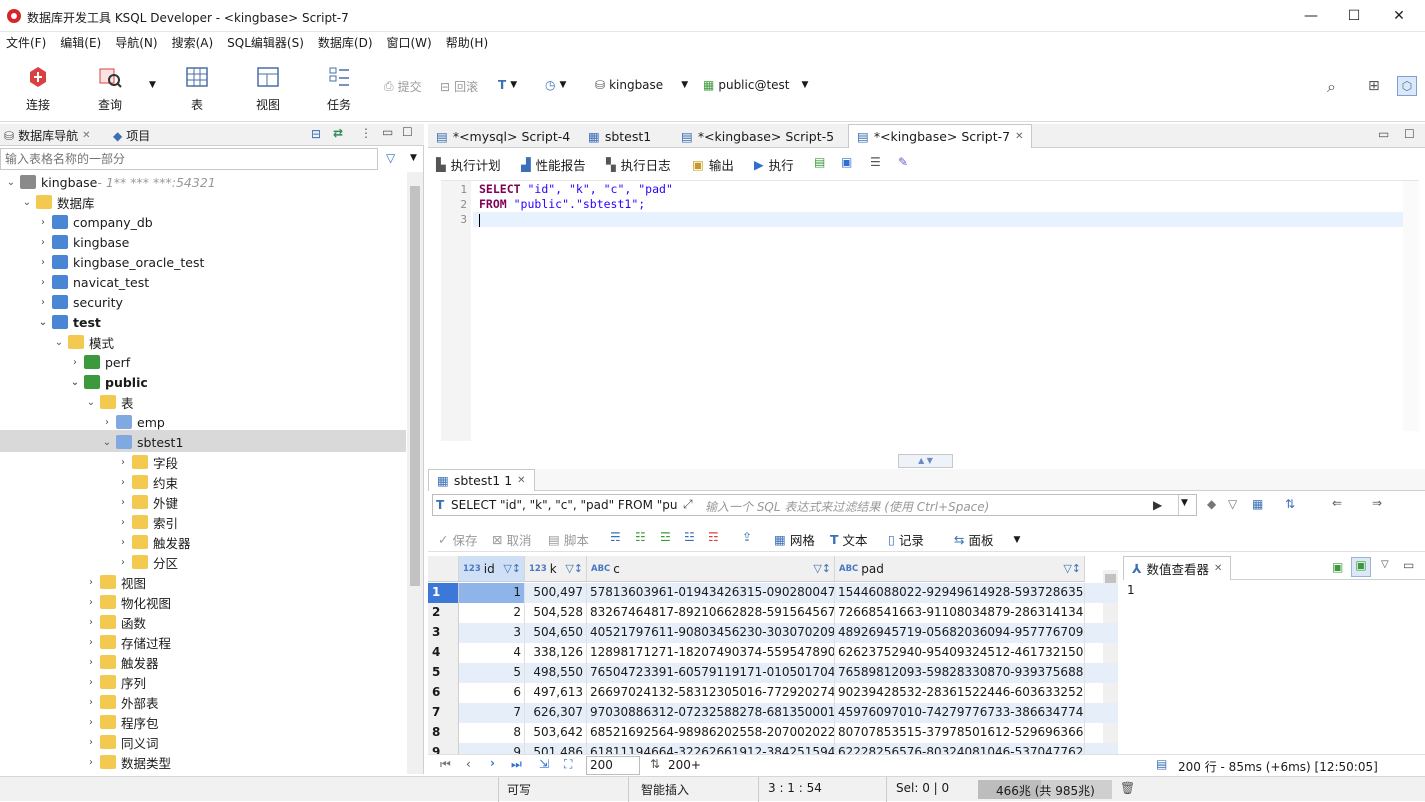 The image size is (1425, 802). Describe the element at coordinates (99, 362) in the screenshot. I see `tree-node-perf: › perf` at that location.